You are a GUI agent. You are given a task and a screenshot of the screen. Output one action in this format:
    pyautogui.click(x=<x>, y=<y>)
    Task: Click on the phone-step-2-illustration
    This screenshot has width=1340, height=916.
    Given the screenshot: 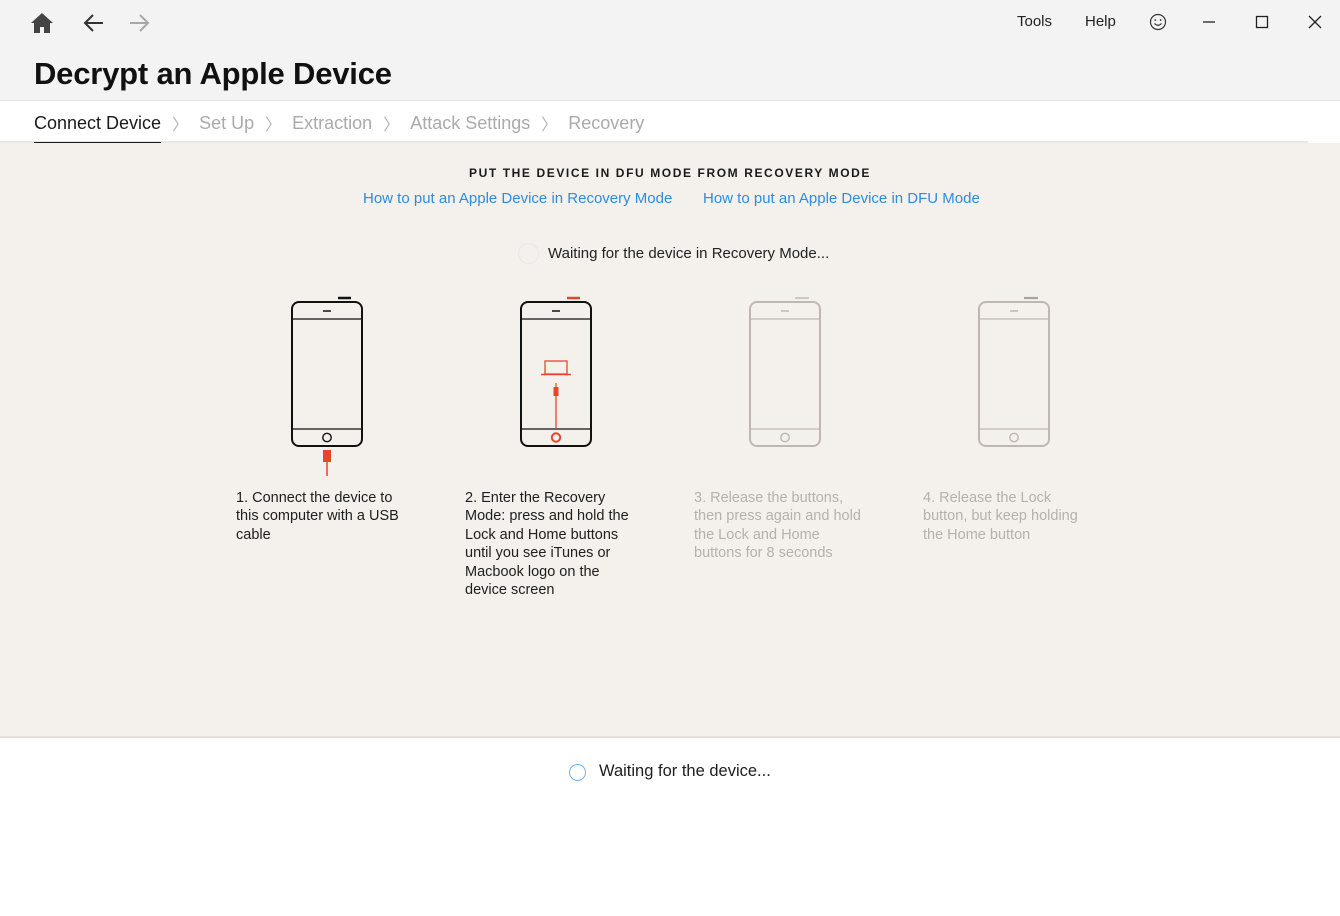 What is the action you would take?
    pyautogui.click(x=556, y=371)
    